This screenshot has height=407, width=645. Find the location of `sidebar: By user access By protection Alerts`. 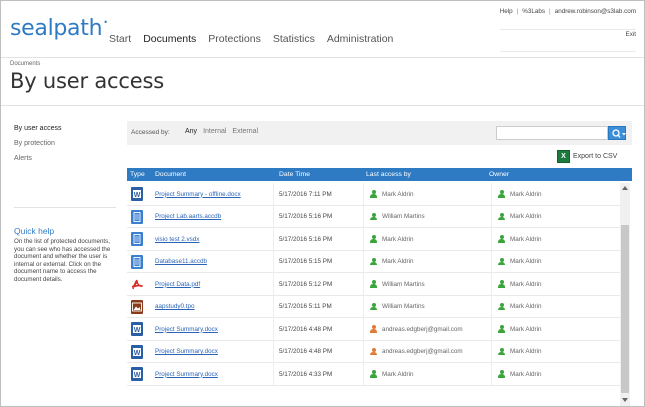

sidebar: By user access By protection Alerts is located at coordinates (64, 147).